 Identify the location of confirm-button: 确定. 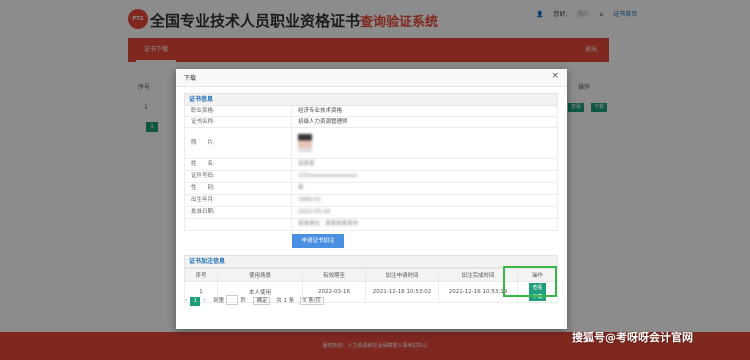
(262, 300).